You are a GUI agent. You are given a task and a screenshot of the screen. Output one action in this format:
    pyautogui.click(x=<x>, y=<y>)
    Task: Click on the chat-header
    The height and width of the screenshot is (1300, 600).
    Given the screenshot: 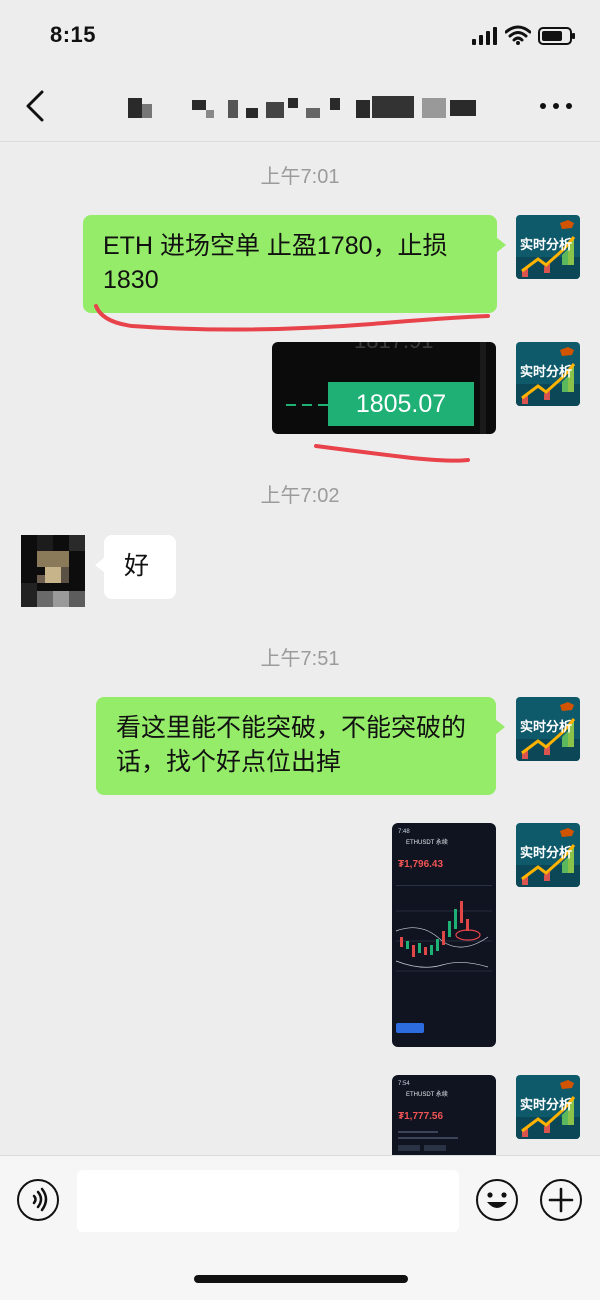 What is the action you would take?
    pyautogui.click(x=300, y=106)
    